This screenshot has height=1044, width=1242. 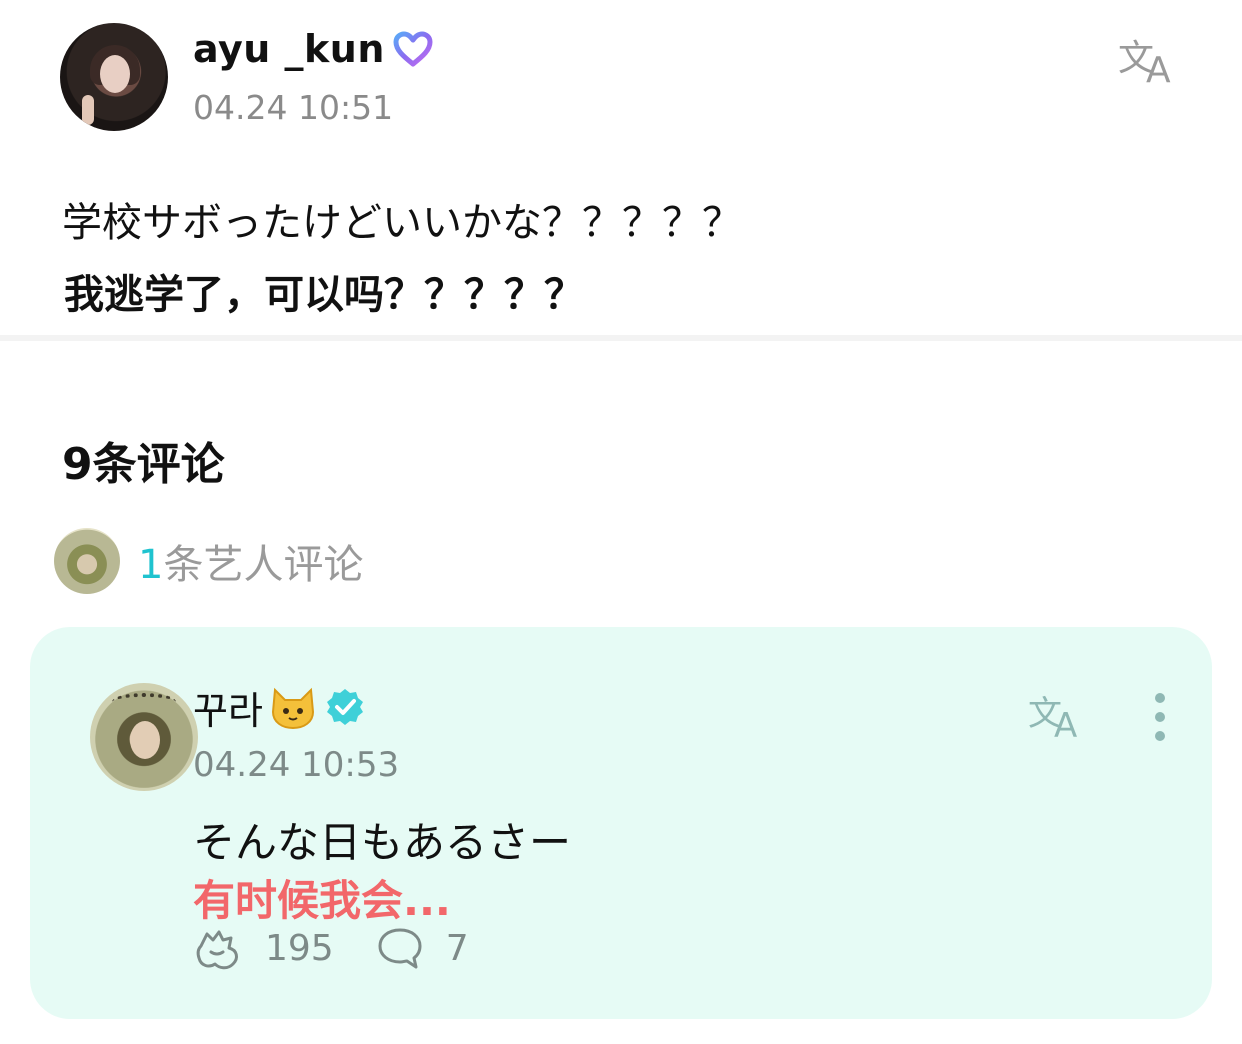 I want to click on reply-group: 7, so click(x=421, y=948).